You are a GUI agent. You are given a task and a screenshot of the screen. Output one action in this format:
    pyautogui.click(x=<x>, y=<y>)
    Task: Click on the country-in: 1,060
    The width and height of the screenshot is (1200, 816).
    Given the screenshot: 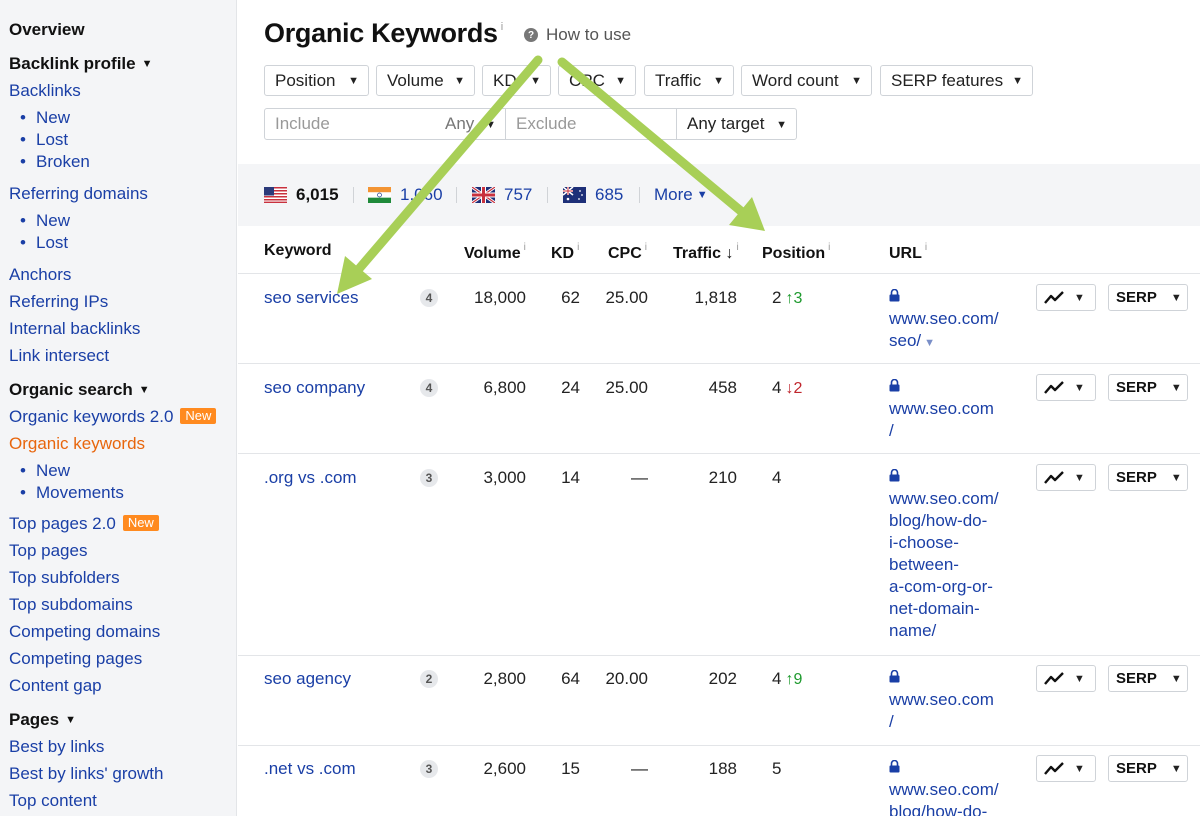 What is the action you would take?
    pyautogui.click(x=405, y=195)
    